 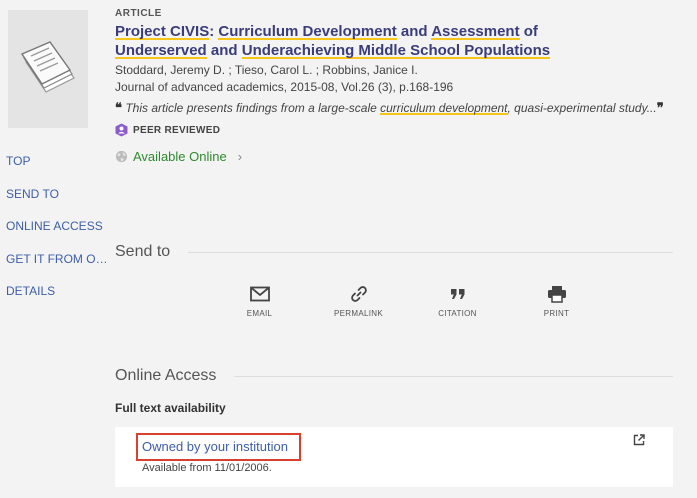 What do you see at coordinates (358, 294) in the screenshot?
I see `link-icon` at bounding box center [358, 294].